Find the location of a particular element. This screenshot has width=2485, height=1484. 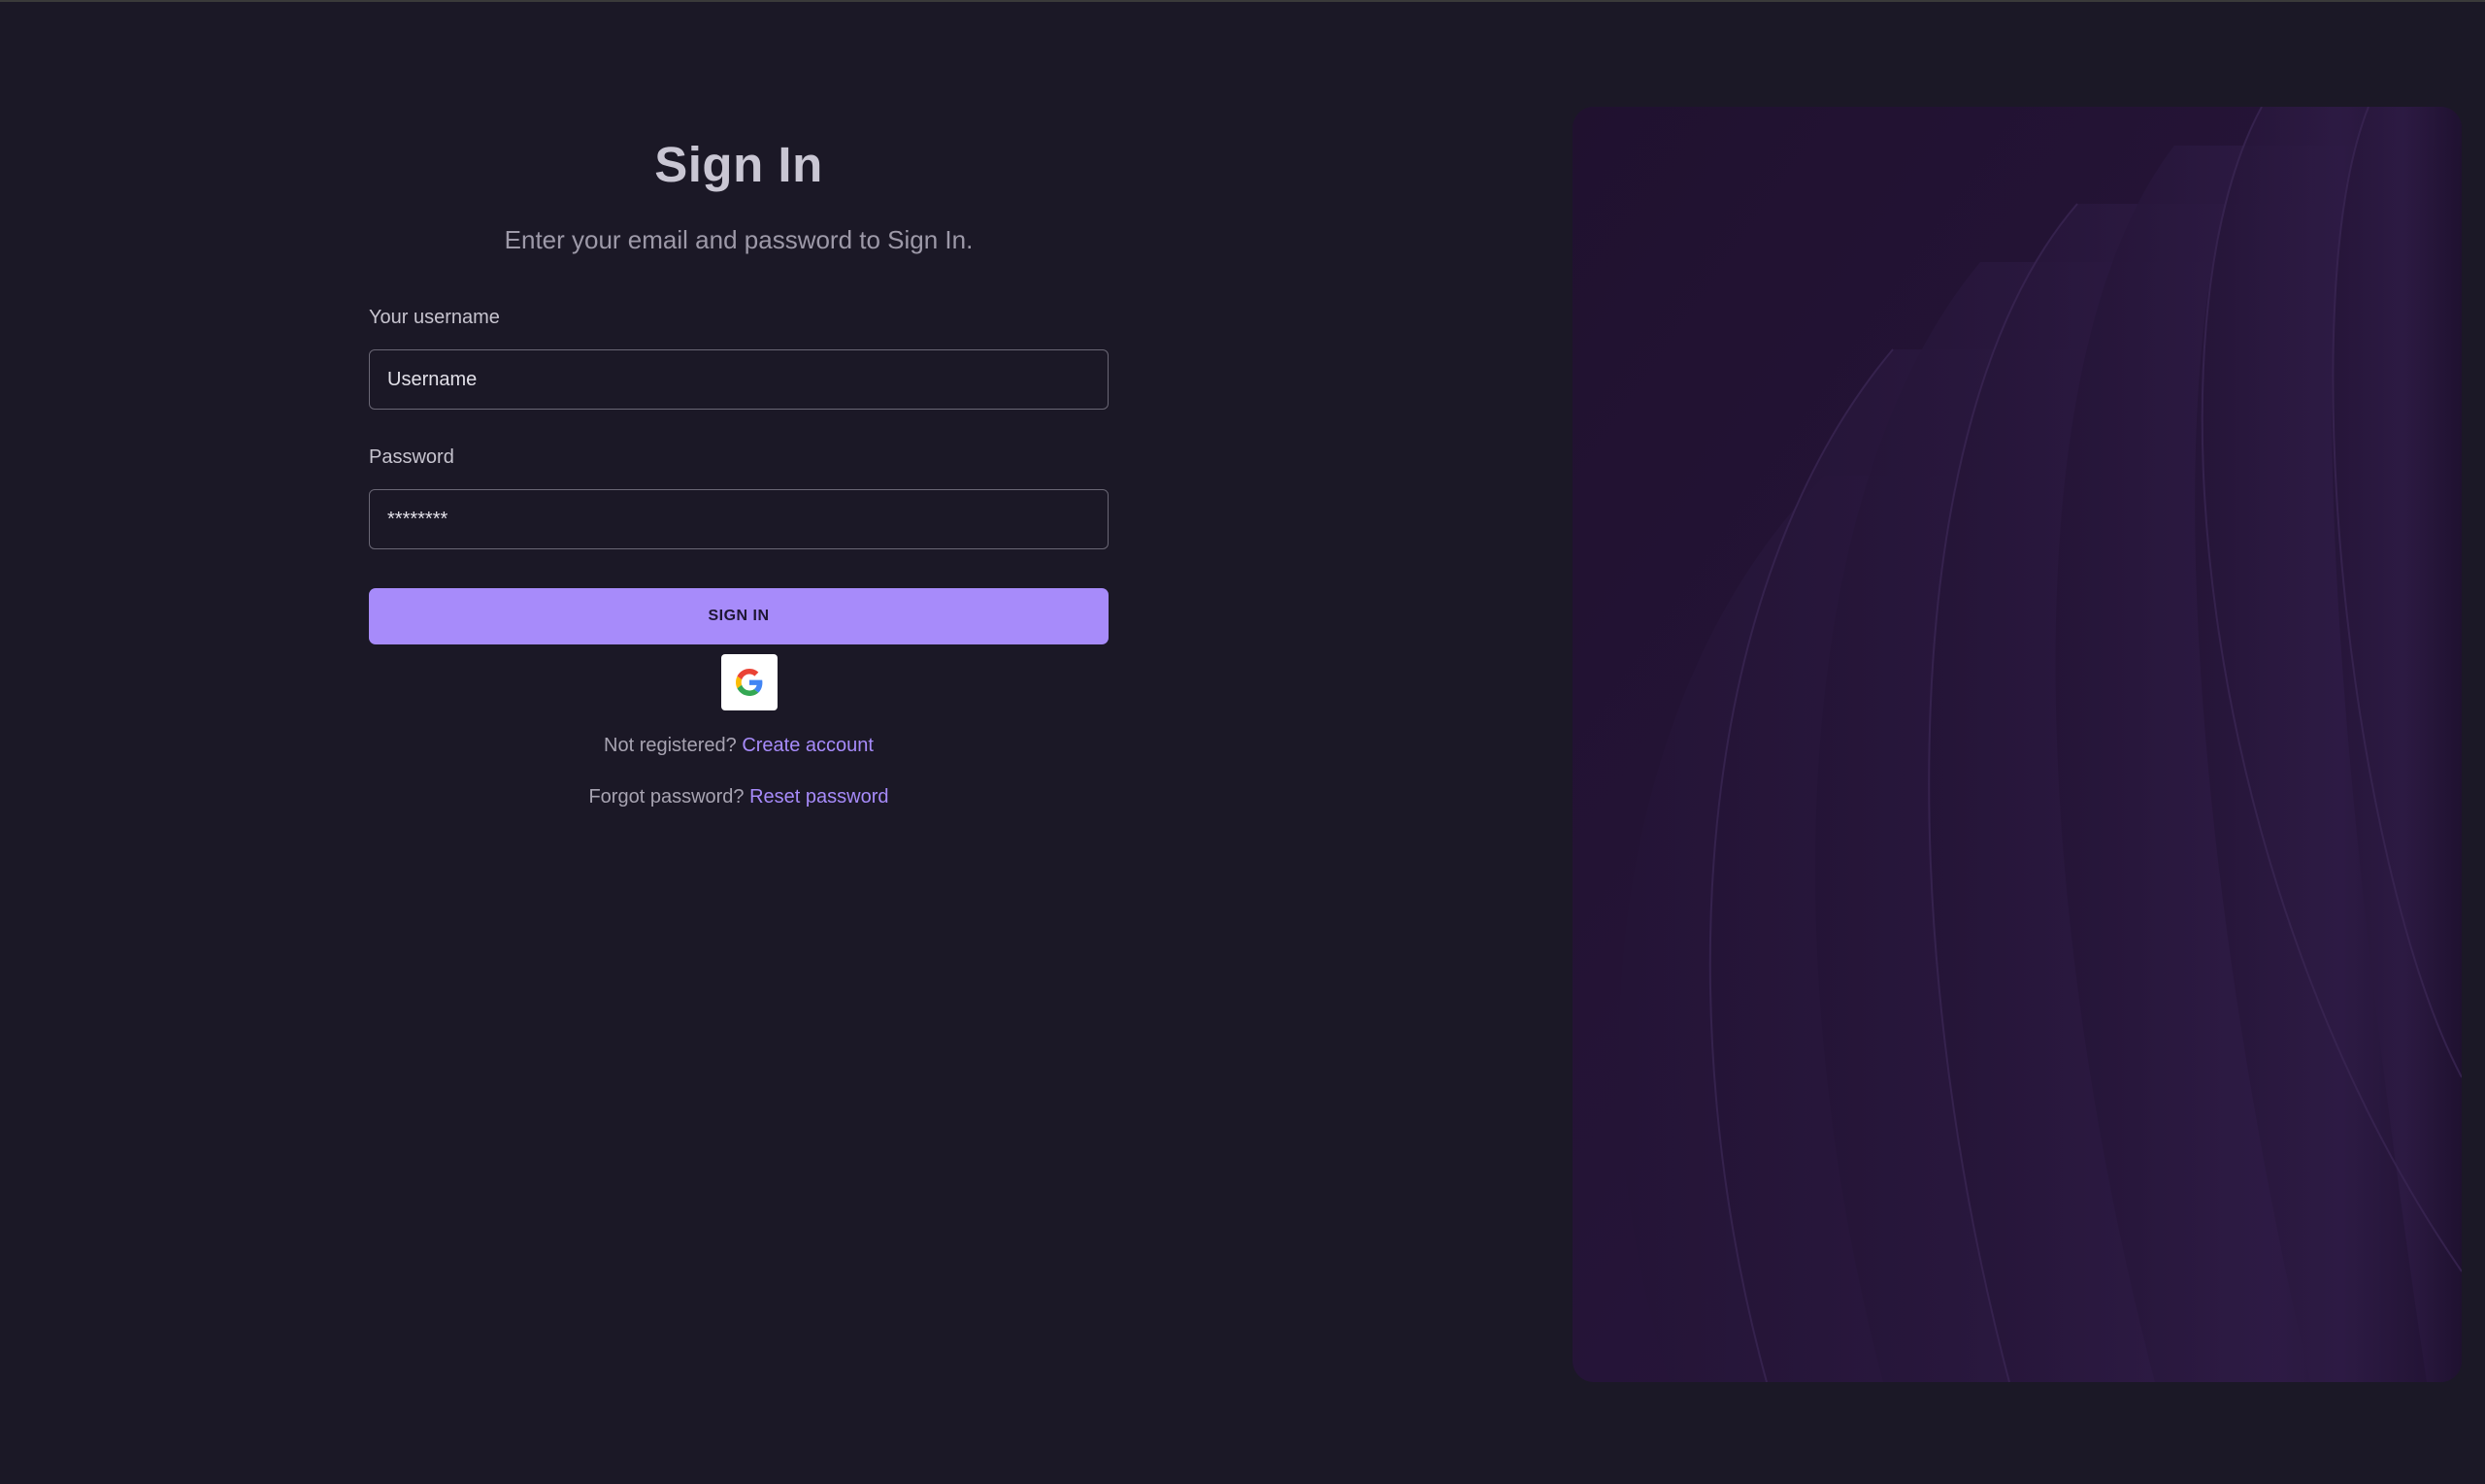

google-signin-button is located at coordinates (749, 682).